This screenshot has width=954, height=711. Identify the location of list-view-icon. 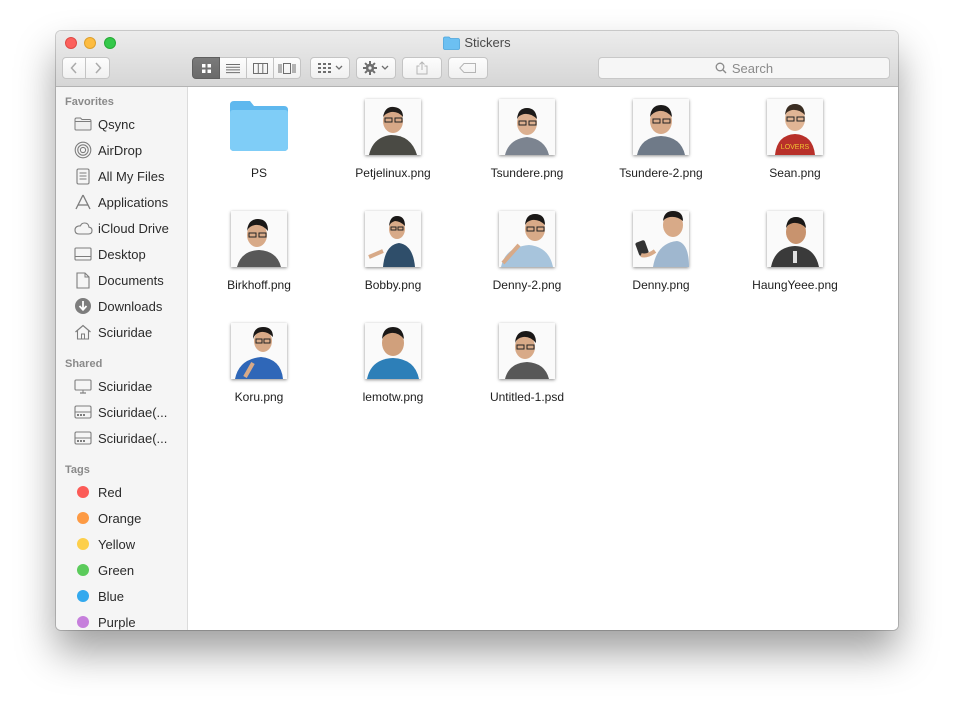
(233, 68).